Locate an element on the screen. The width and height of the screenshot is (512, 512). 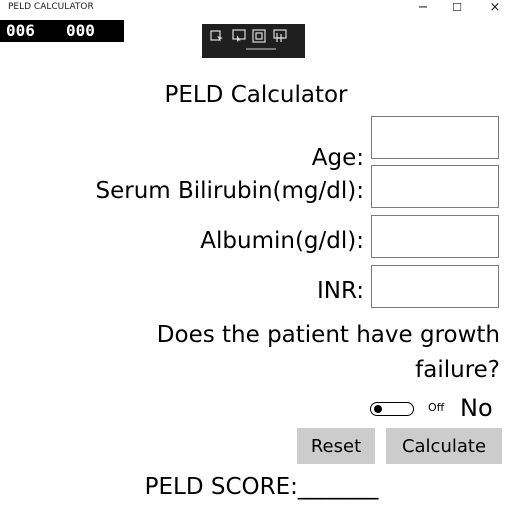
growth-failure-question: Does the patient have growth failure? is located at coordinates (265, 353).